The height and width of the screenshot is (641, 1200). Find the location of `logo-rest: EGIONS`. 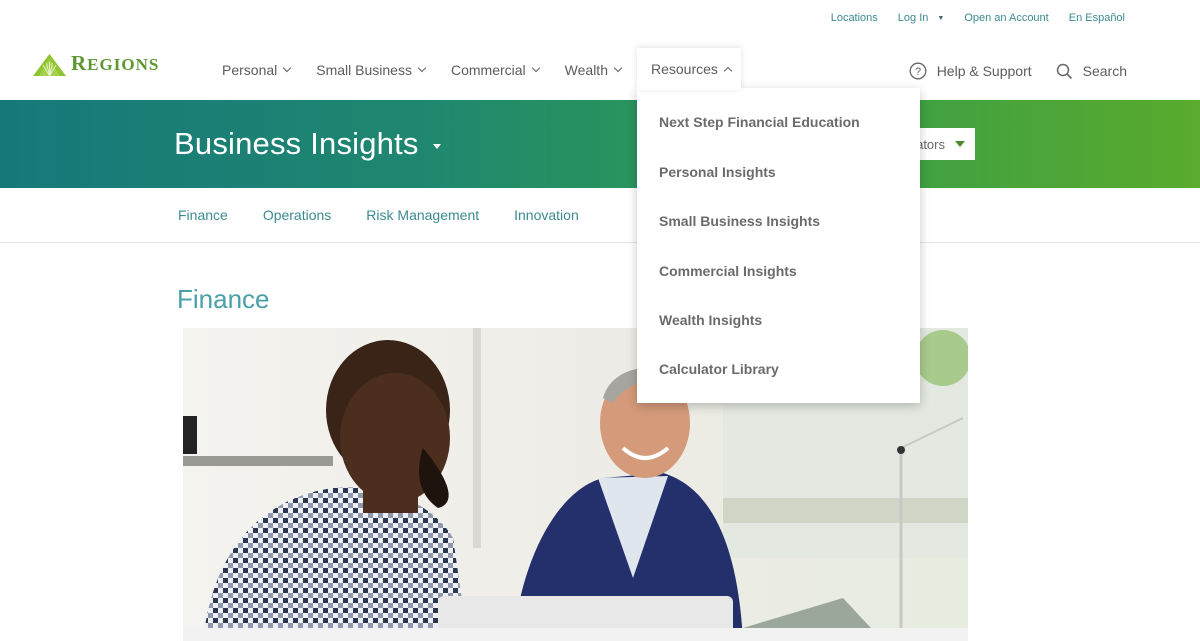

logo-rest: EGIONS is located at coordinates (123, 64).